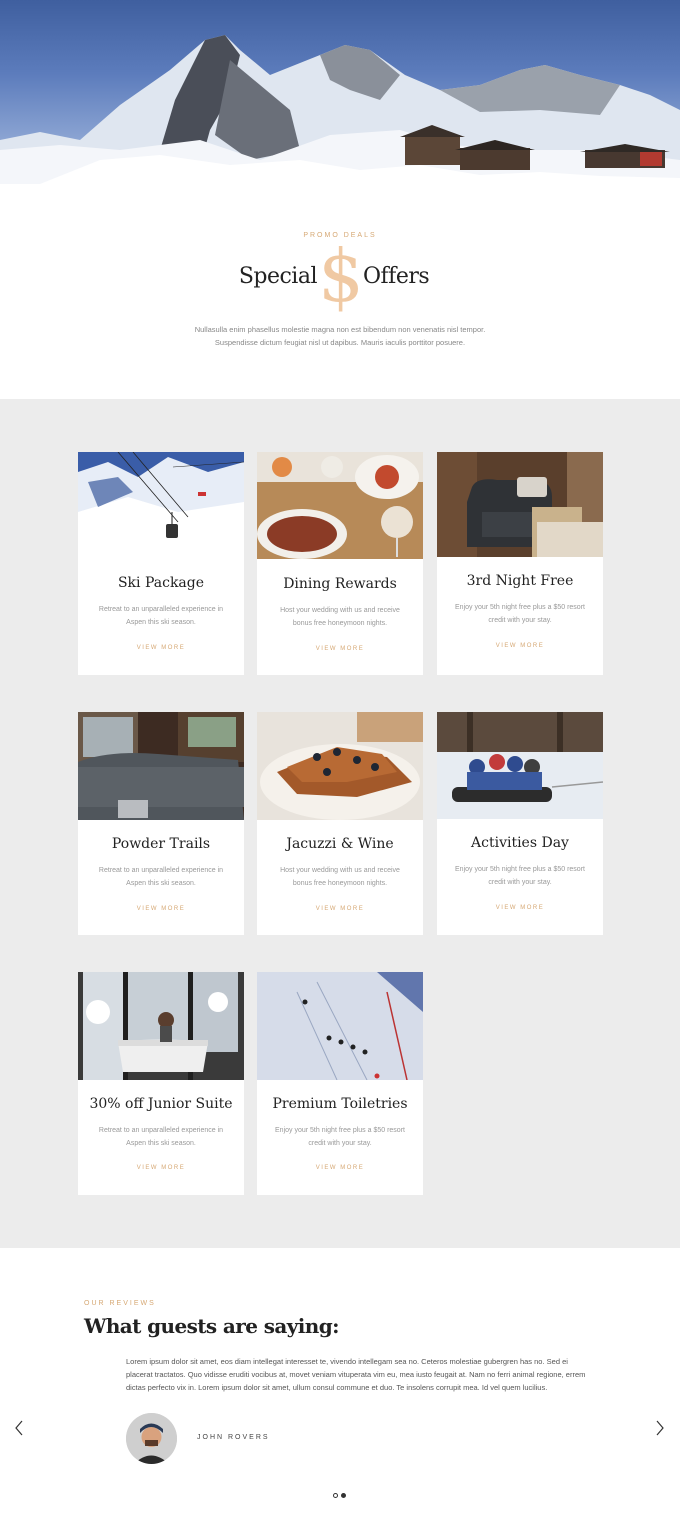  I want to click on sledding-image, so click(520, 765).